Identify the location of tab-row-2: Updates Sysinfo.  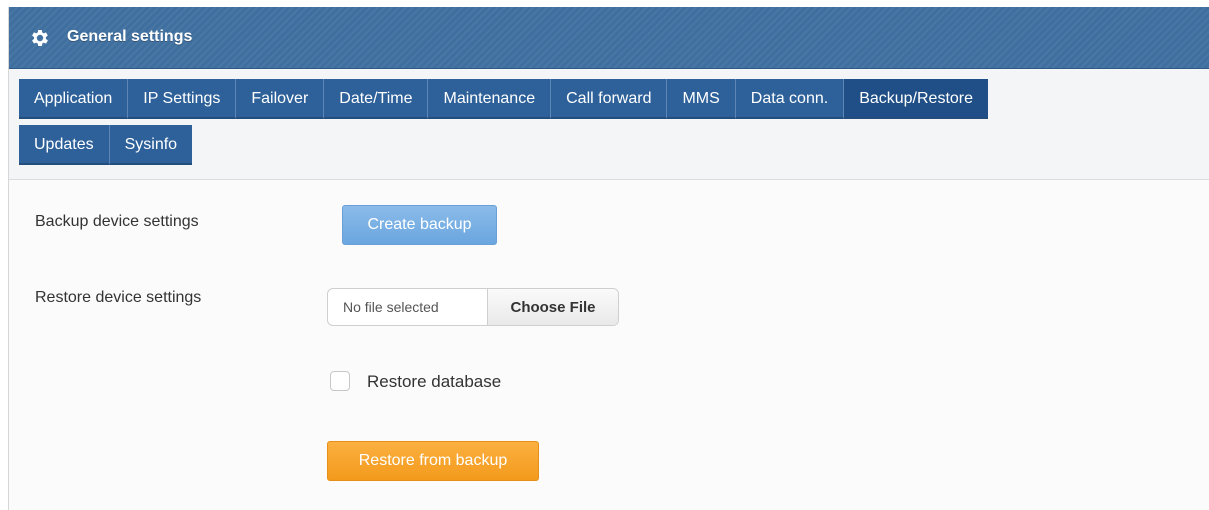
(106, 145).